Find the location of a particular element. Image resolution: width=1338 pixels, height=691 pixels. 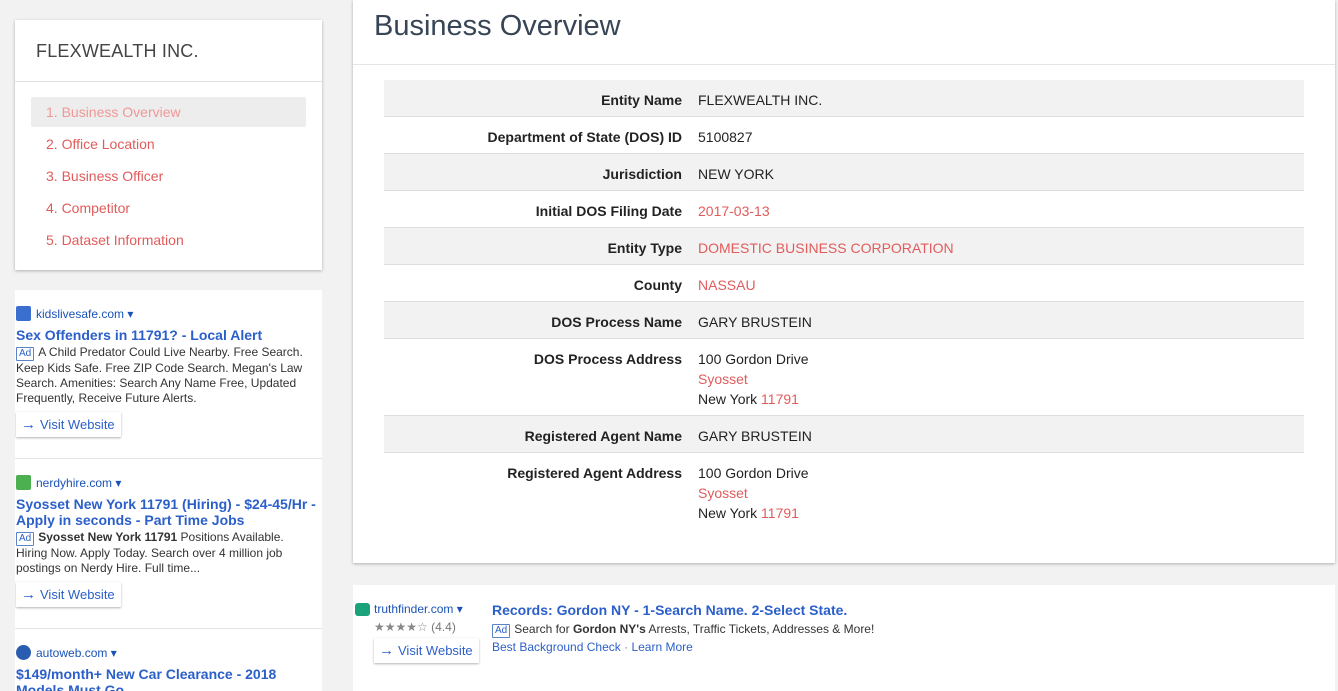

row-label: DOS Process Name is located at coordinates (616, 322).